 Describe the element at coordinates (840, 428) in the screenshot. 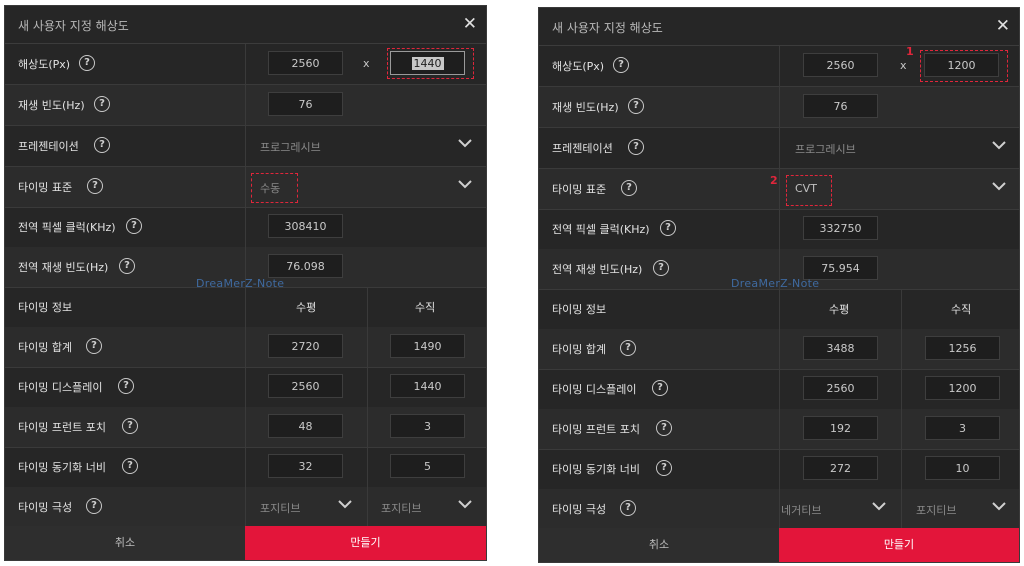

I see `front-porch-horizontal-input: 192` at that location.